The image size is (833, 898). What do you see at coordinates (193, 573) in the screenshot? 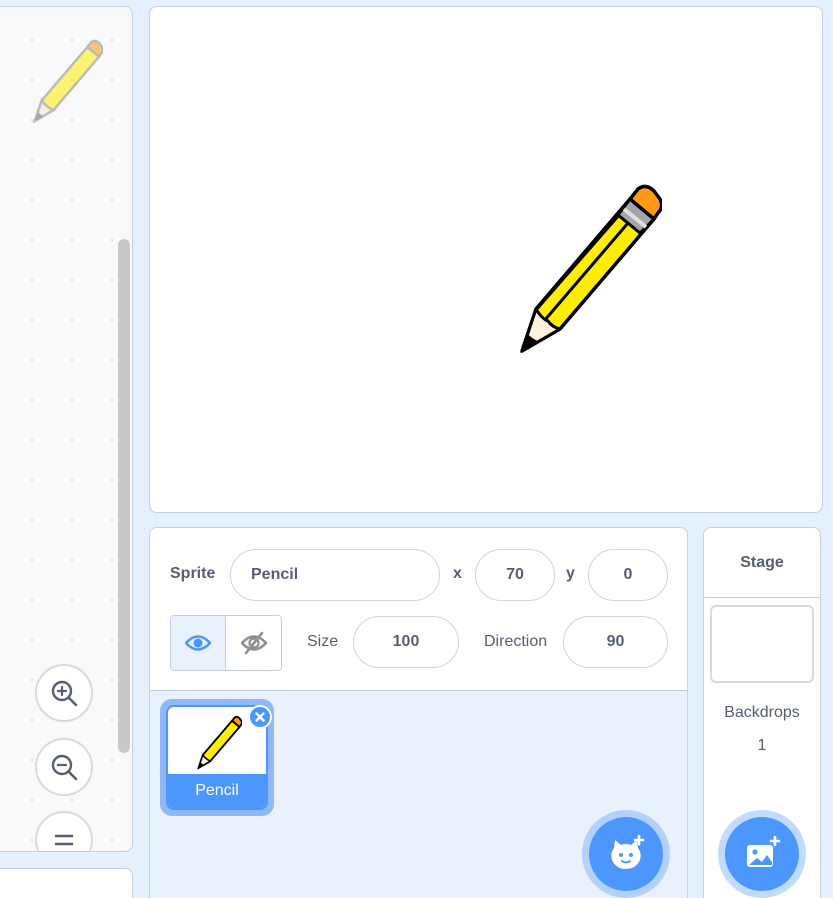
I see `sprite-label: Sprite` at bounding box center [193, 573].